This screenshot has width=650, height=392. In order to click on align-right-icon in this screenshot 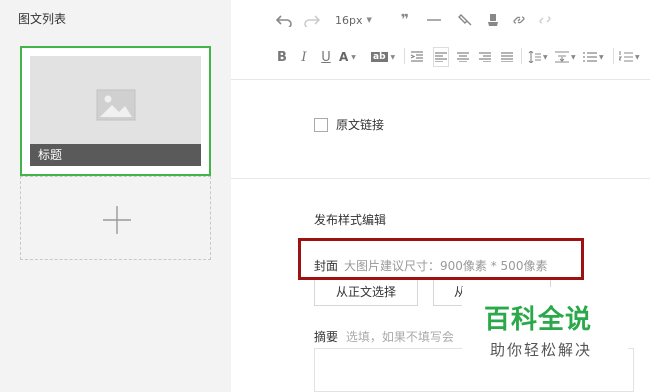, I will do `click(485, 57)`.